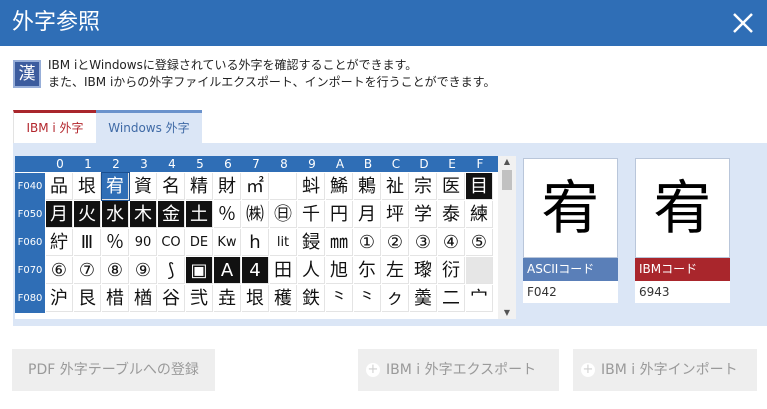  I want to click on gaiji-cell: ⑦, so click(87, 270).